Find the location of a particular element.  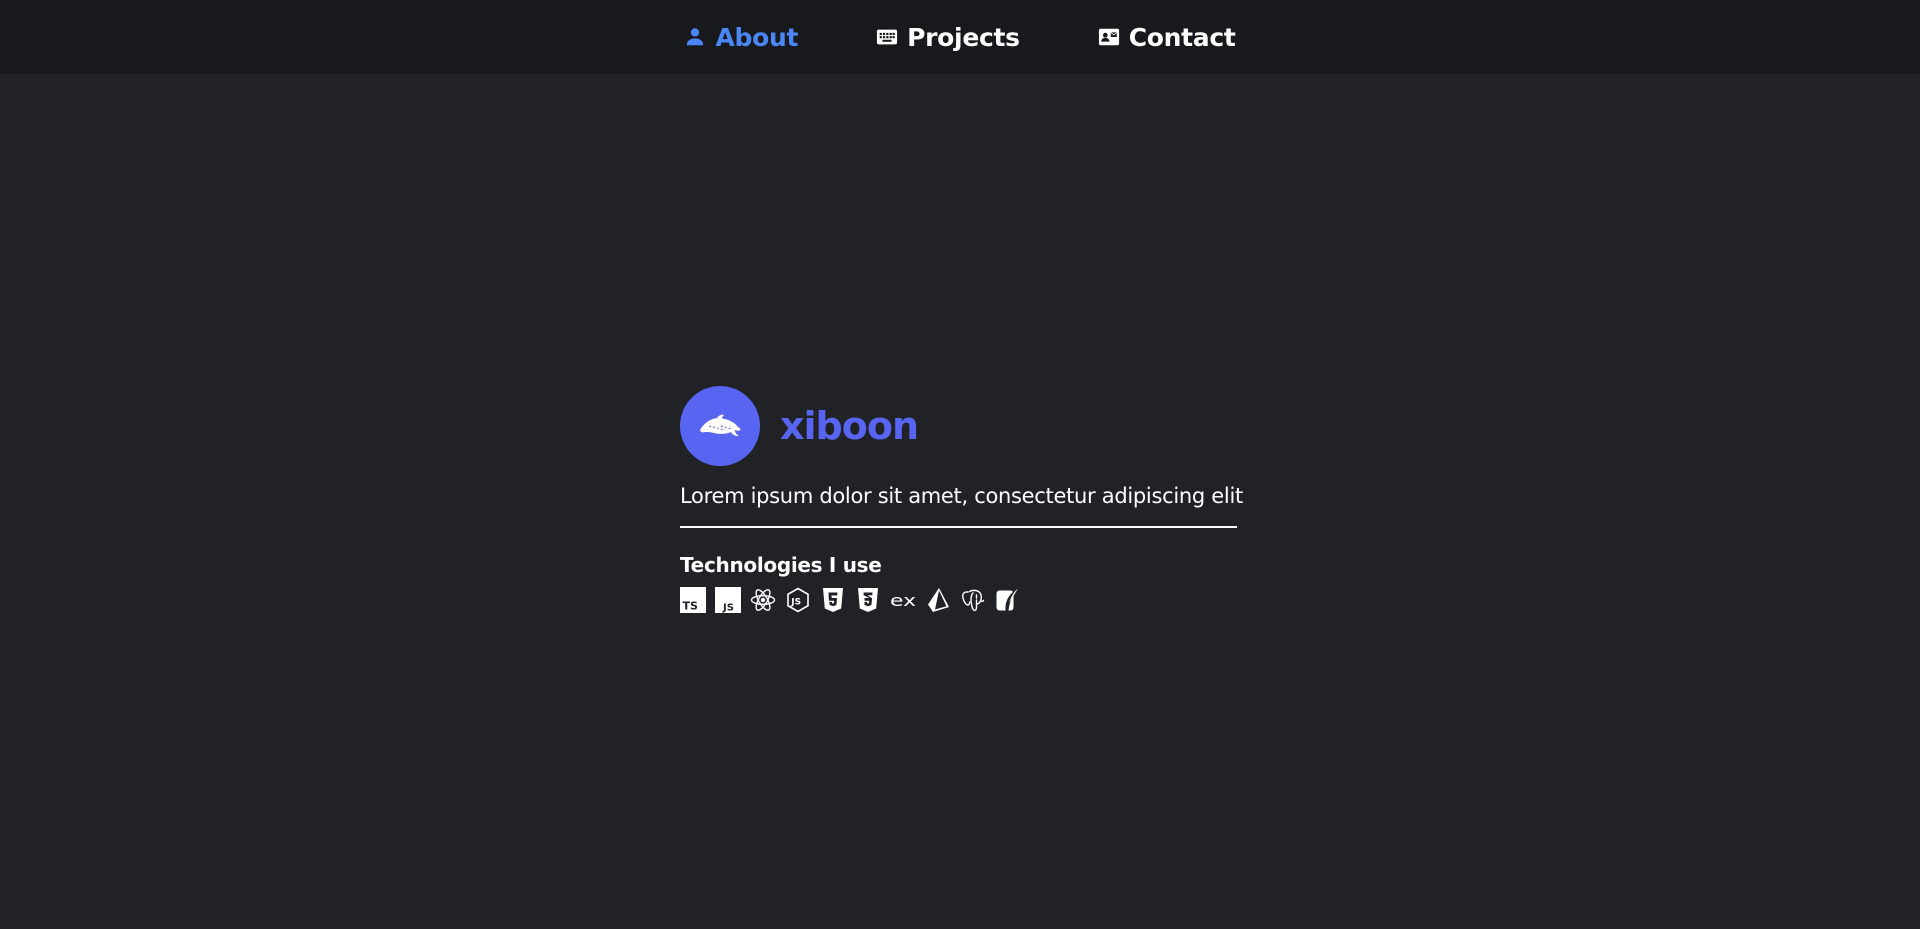

person-icon is located at coordinates (695, 37).